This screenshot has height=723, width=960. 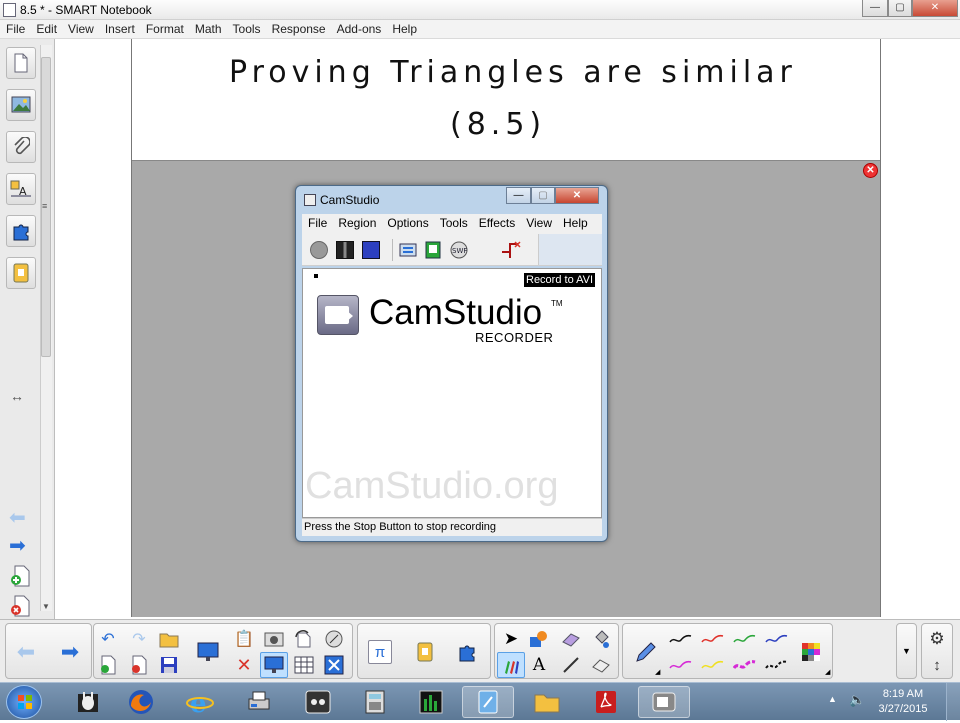 What do you see at coordinates (937, 639) in the screenshot?
I see `gear-icon: ⚙` at bounding box center [937, 639].